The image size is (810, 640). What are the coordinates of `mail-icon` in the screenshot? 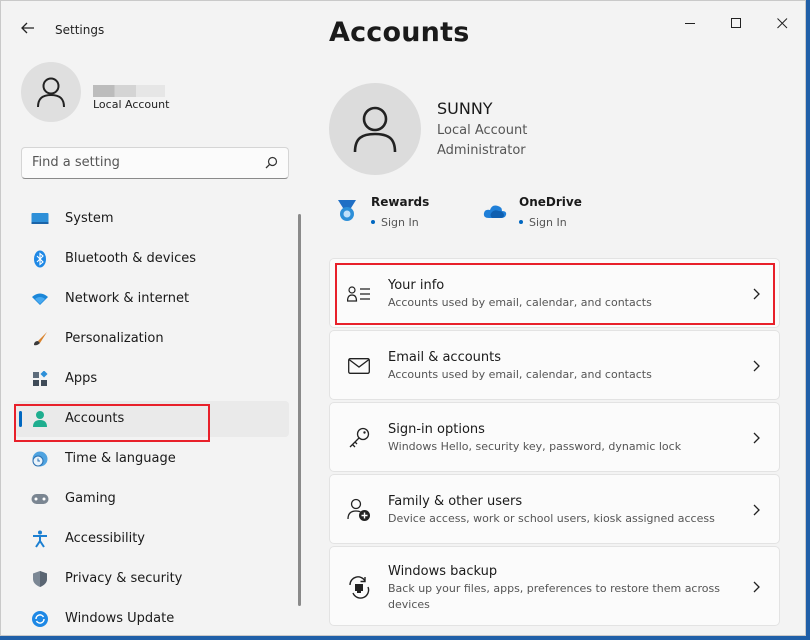 It's located at (359, 366).